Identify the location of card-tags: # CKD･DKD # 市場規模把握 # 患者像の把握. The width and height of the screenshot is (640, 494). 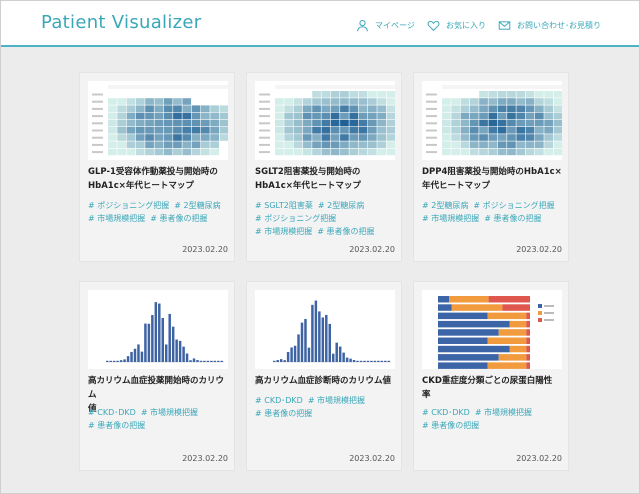
(160, 419).